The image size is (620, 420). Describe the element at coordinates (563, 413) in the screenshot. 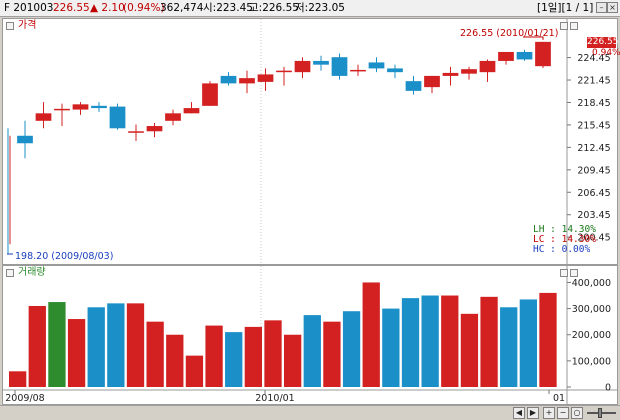

I see `zoom-out-icon: −` at that location.